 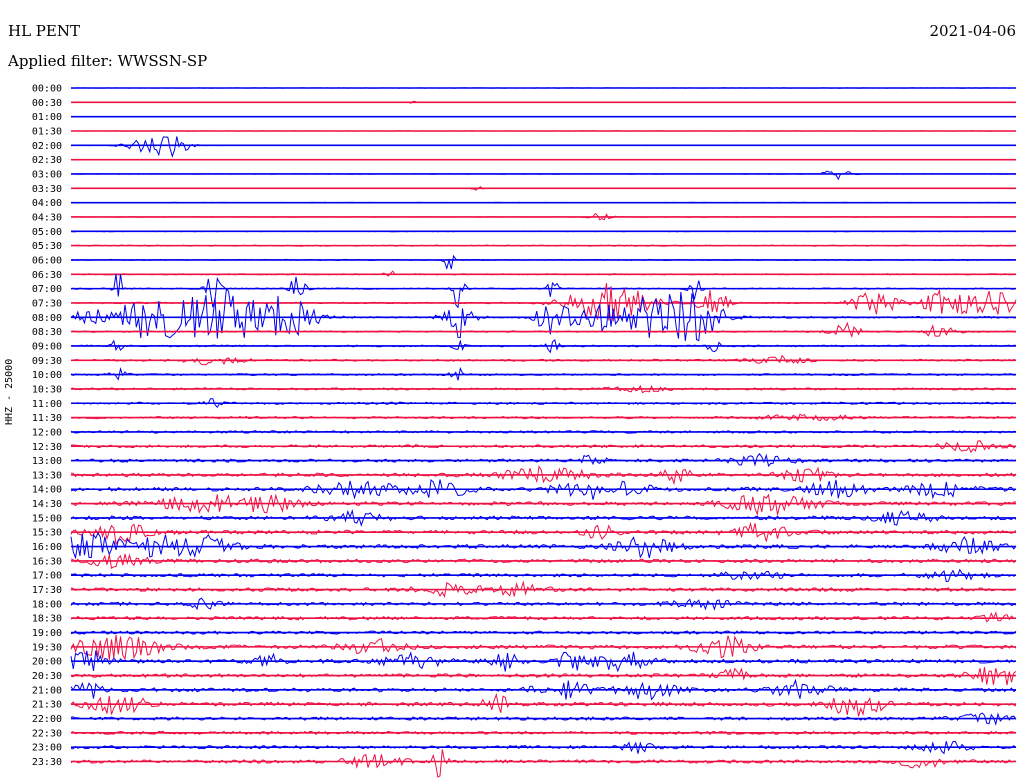 What do you see at coordinates (47, 318) in the screenshot?
I see `time-tick-label: 08:00` at bounding box center [47, 318].